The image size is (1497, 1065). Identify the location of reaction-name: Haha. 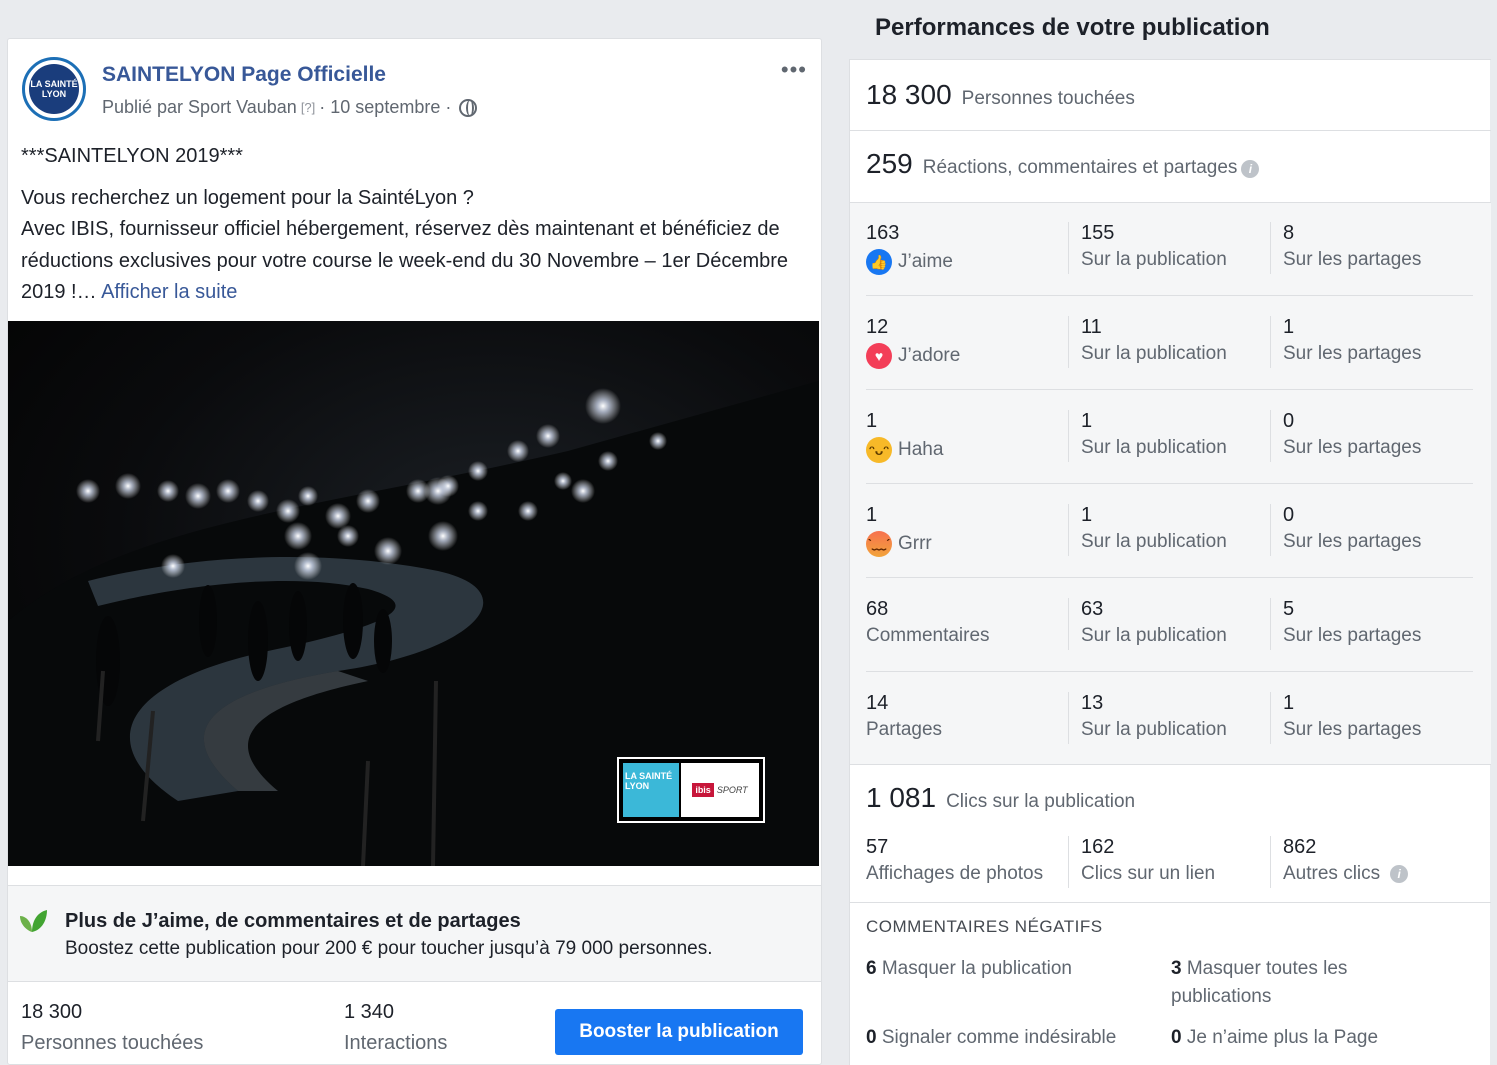
(921, 449).